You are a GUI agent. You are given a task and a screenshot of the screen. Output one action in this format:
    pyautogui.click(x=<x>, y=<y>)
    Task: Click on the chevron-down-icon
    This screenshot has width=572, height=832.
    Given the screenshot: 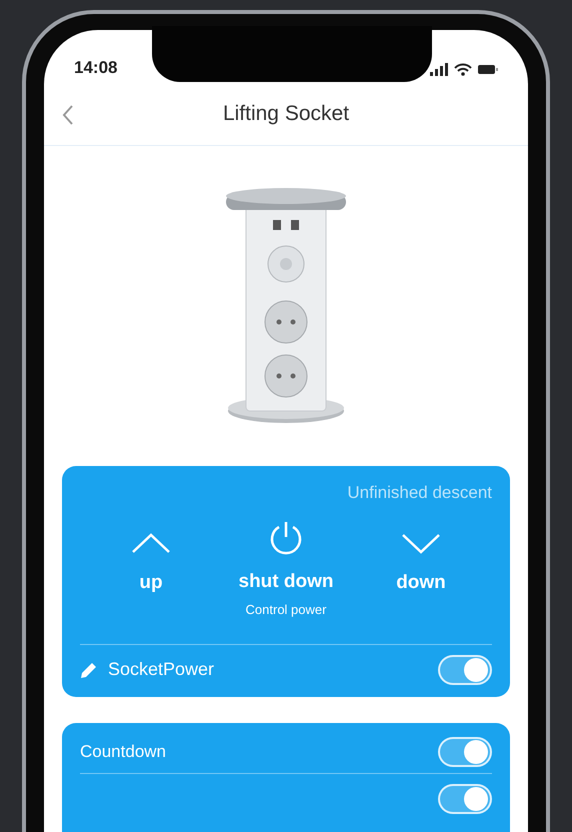 What is the action you would take?
    pyautogui.click(x=421, y=543)
    